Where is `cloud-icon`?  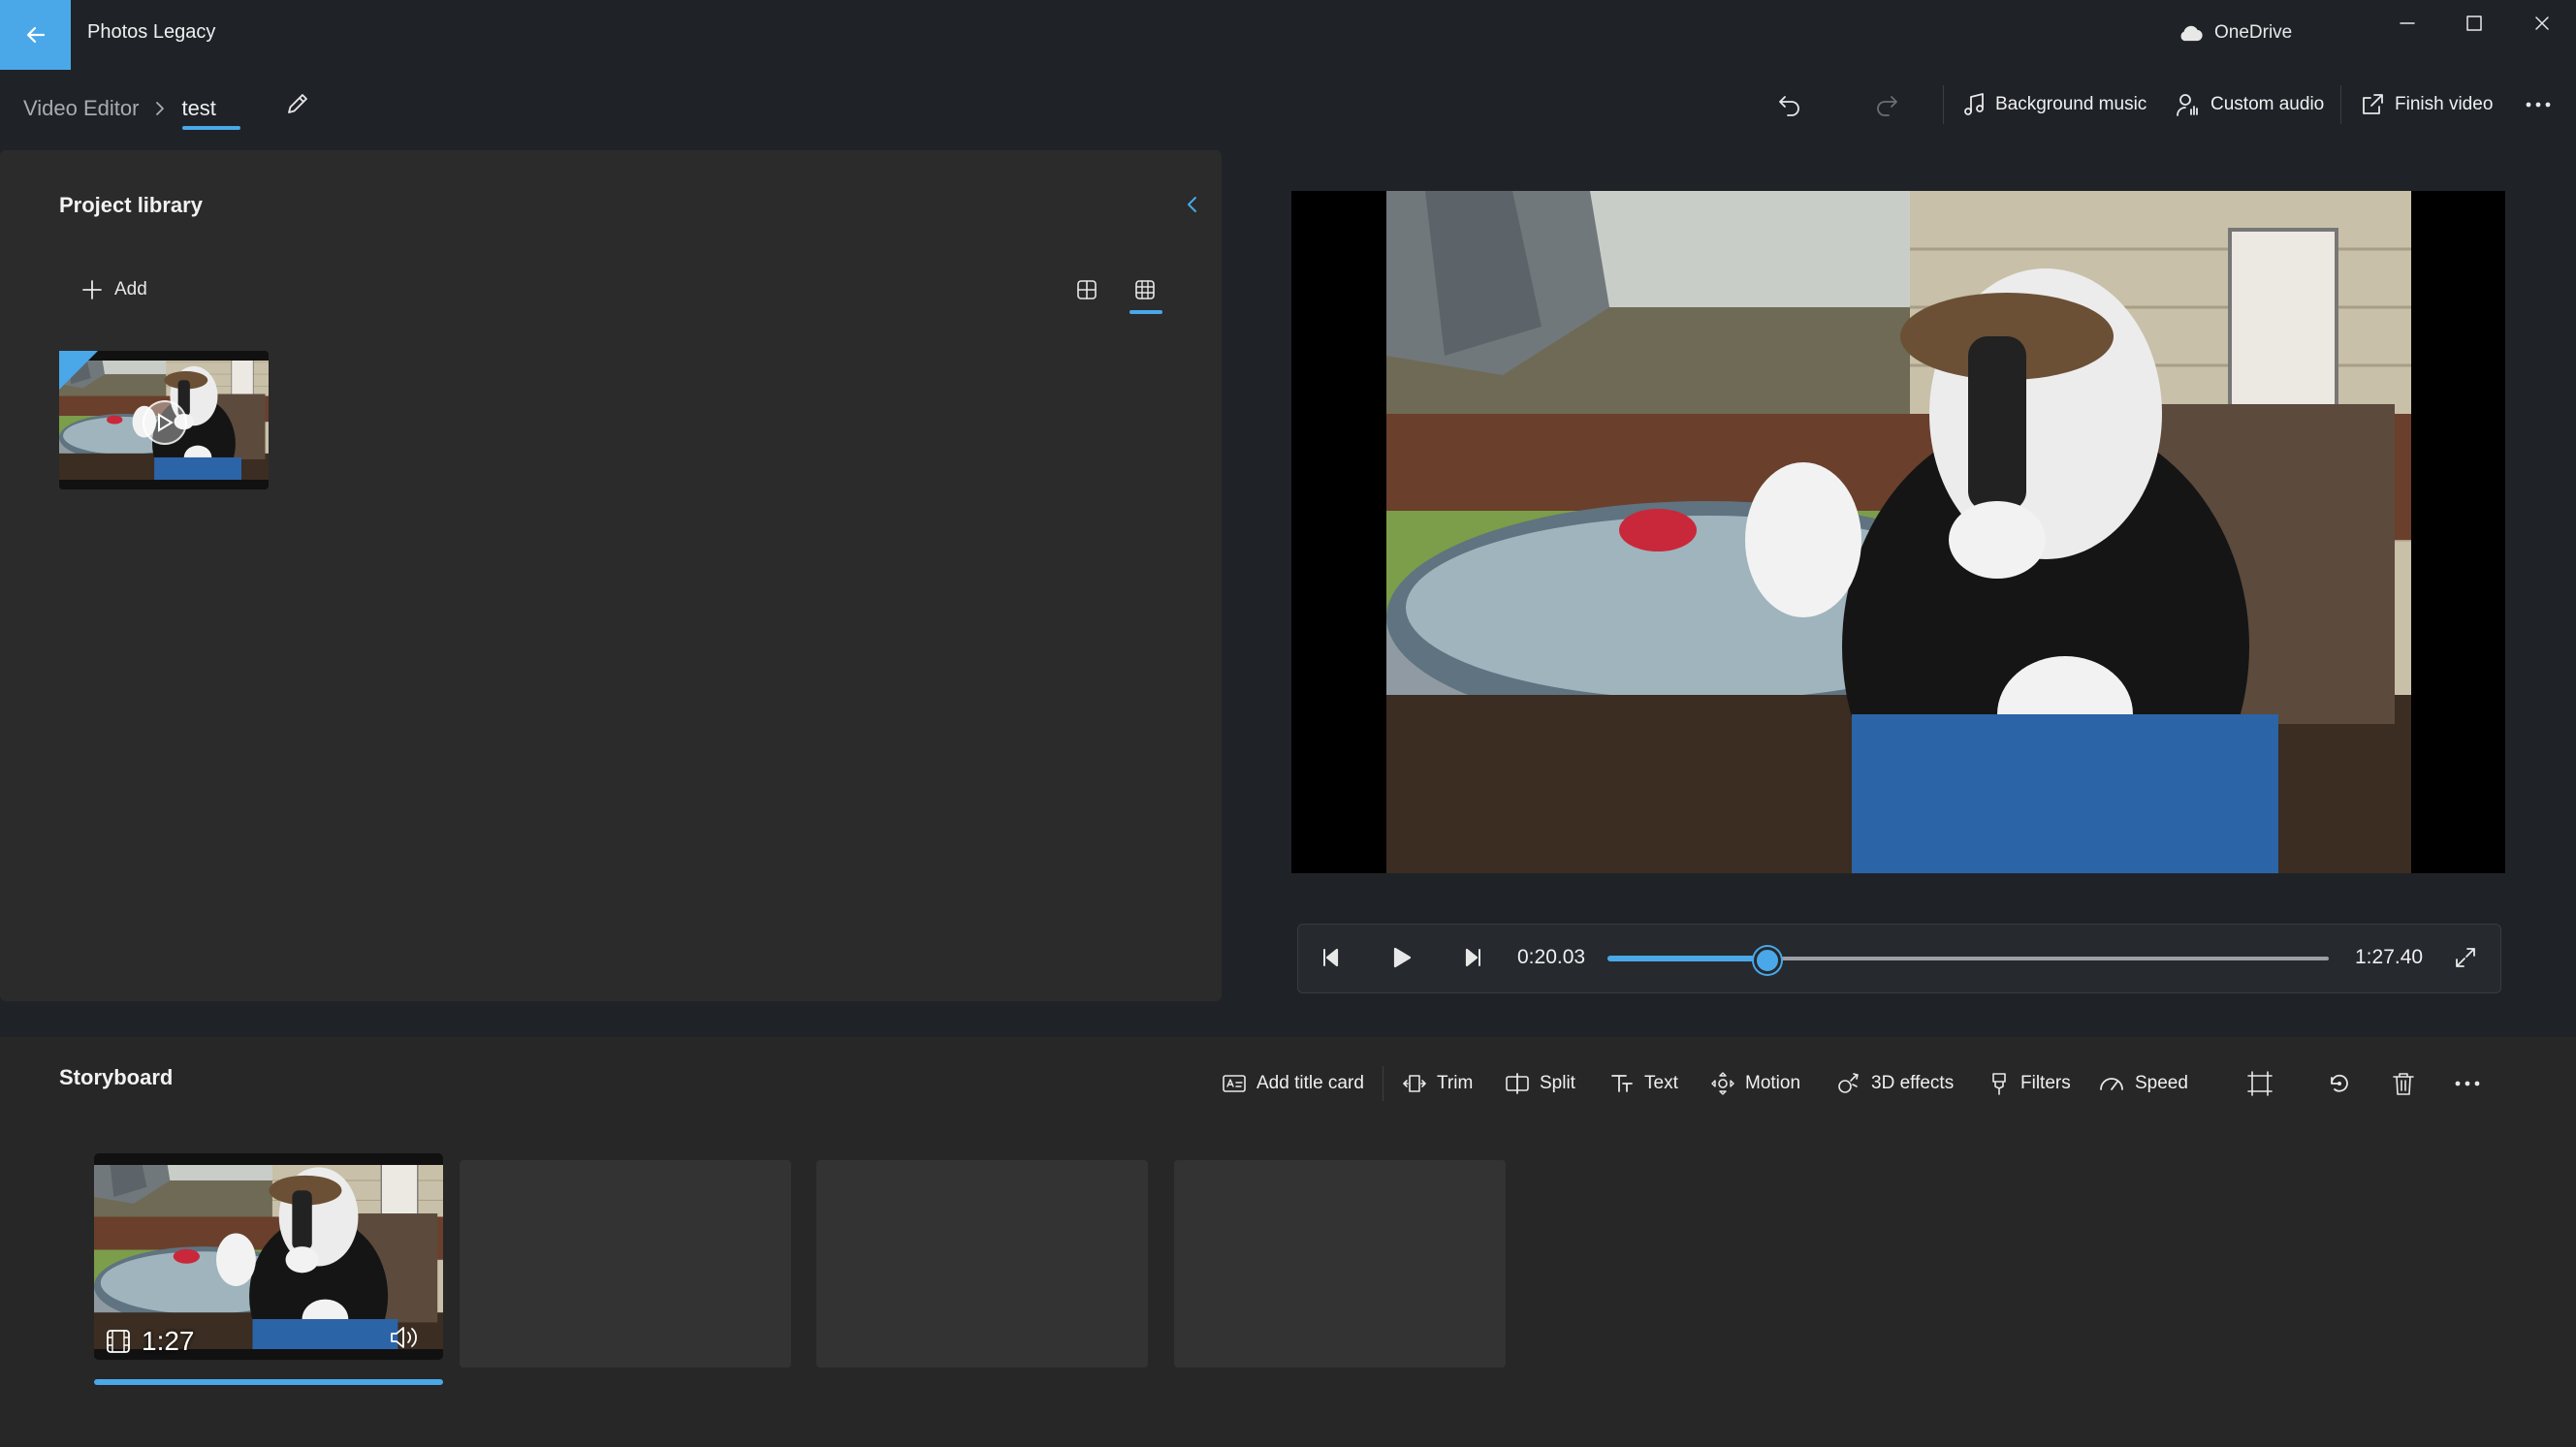
cloud-icon is located at coordinates (2190, 33).